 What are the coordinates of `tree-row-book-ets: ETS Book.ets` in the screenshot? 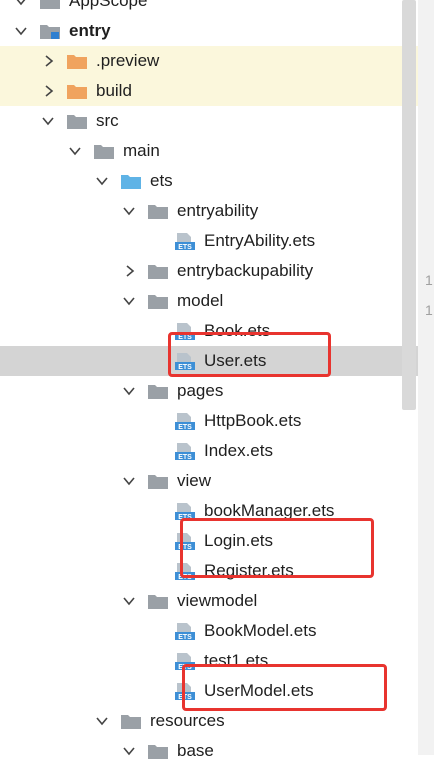 It's located at (209, 331).